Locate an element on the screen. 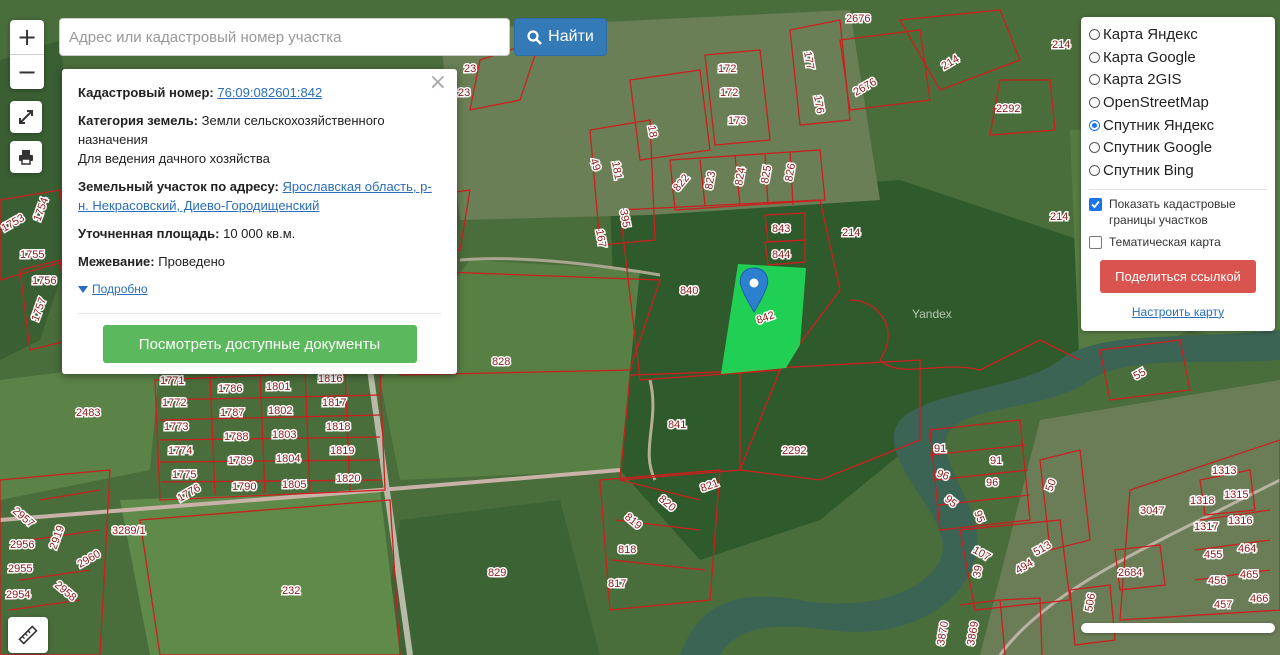 The image size is (1280, 655). layer-option: Карта Google is located at coordinates (1178, 57).